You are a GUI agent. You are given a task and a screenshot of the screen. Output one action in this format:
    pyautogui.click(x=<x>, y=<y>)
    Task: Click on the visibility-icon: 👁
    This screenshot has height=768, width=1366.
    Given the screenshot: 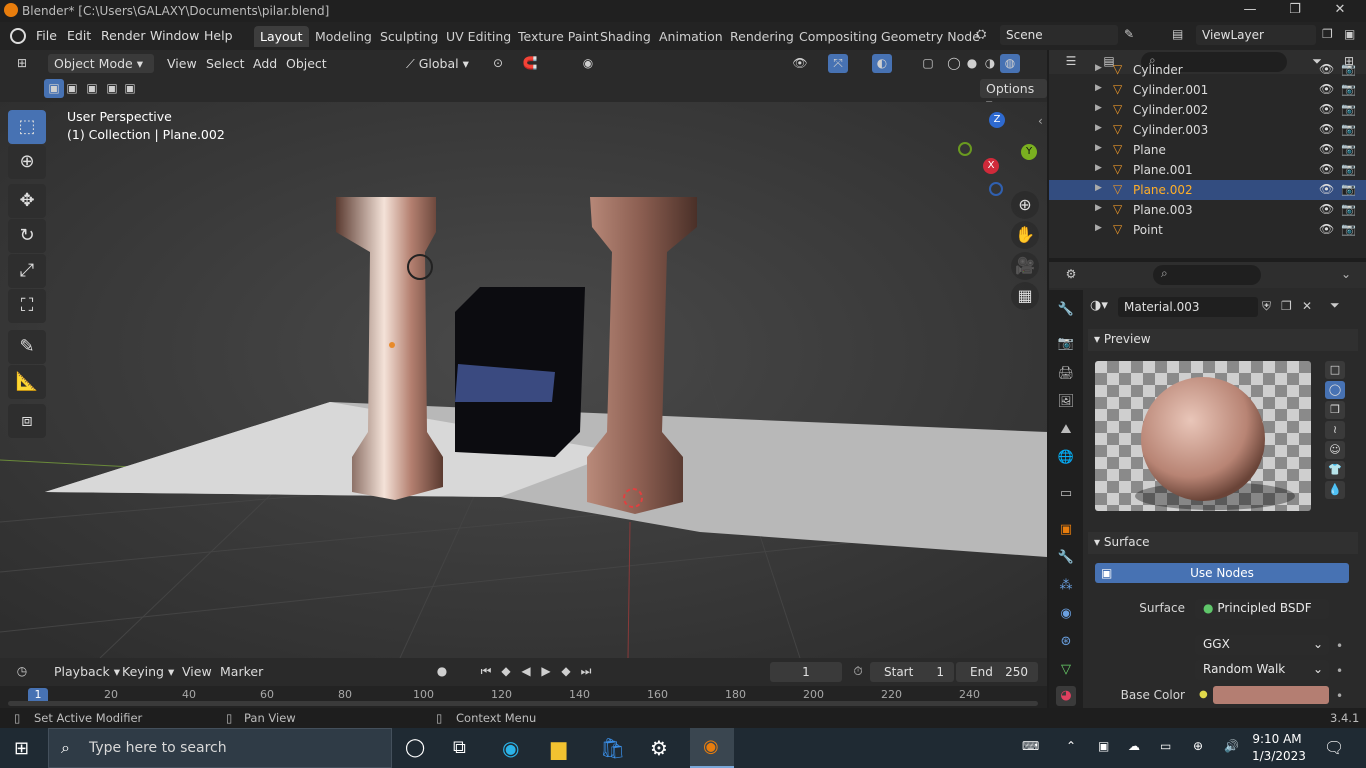 What is the action you would take?
    pyautogui.click(x=800, y=63)
    